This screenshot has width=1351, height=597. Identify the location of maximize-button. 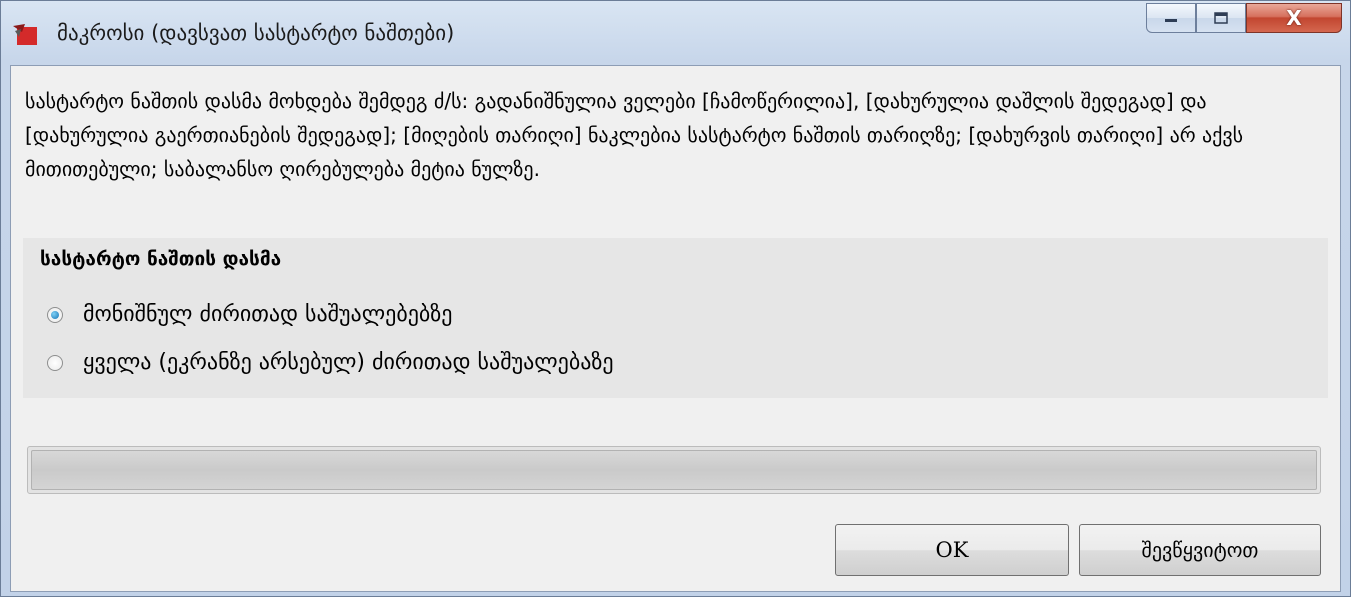
(1221, 18).